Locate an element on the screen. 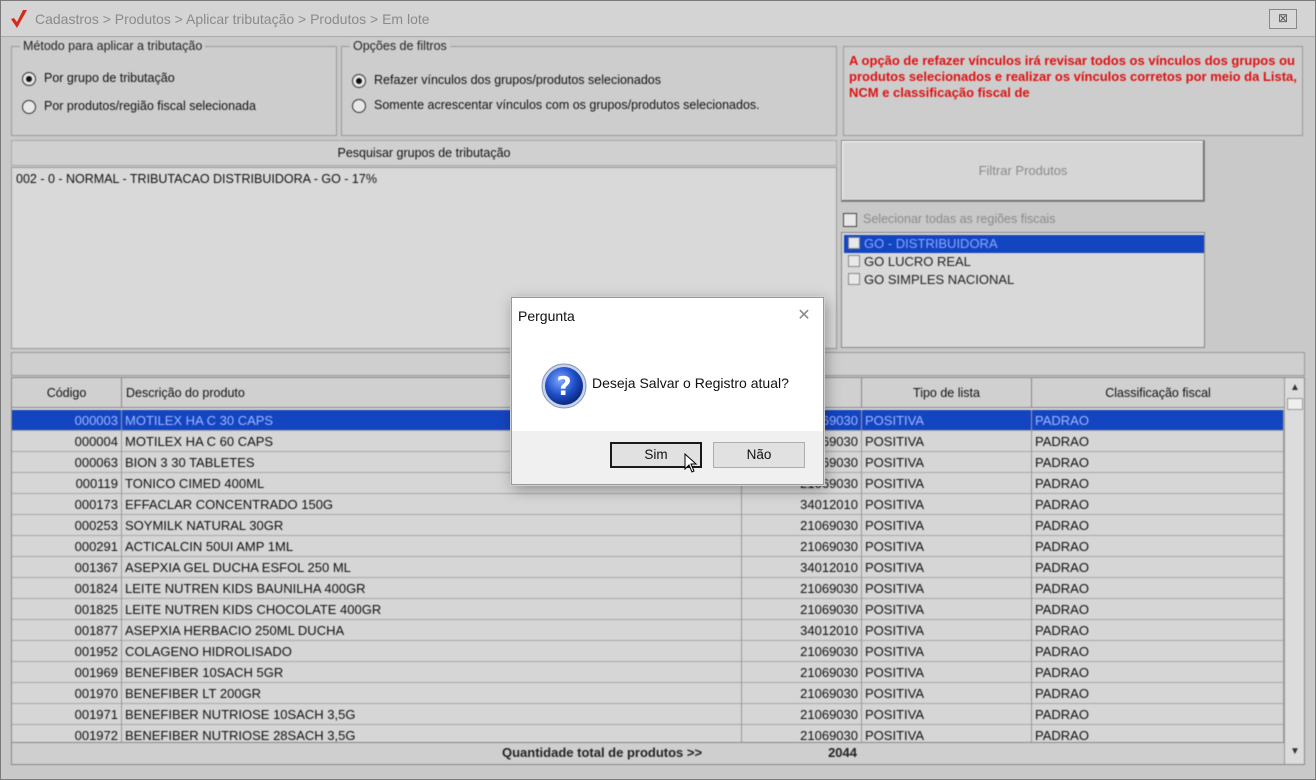 The image size is (1316, 780). method-option-group: Por grupo de tributação is located at coordinates (98, 78).